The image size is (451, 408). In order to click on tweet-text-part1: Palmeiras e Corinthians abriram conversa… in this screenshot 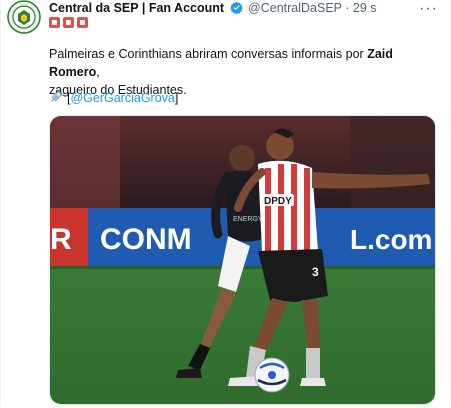, I will do `click(208, 54)`.